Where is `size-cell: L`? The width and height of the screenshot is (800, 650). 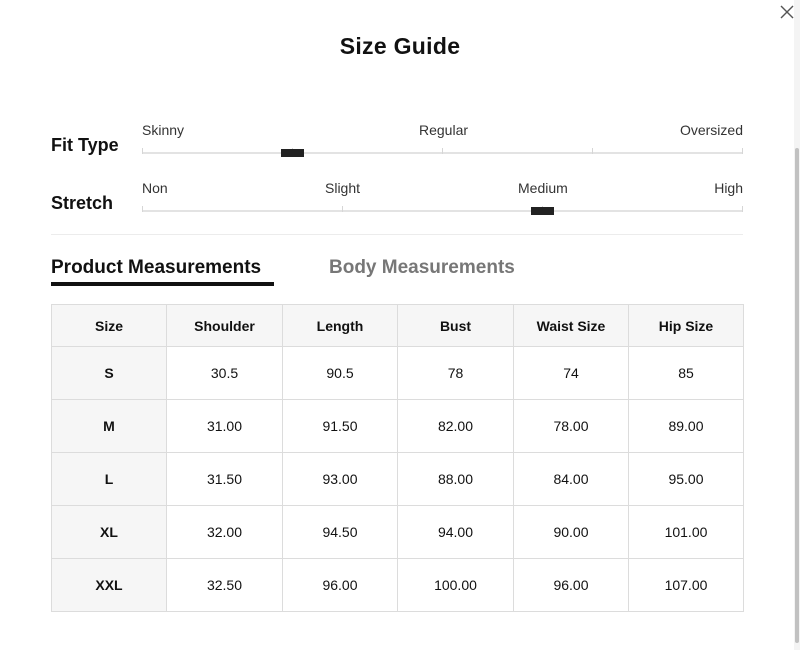
size-cell: L is located at coordinates (109, 479).